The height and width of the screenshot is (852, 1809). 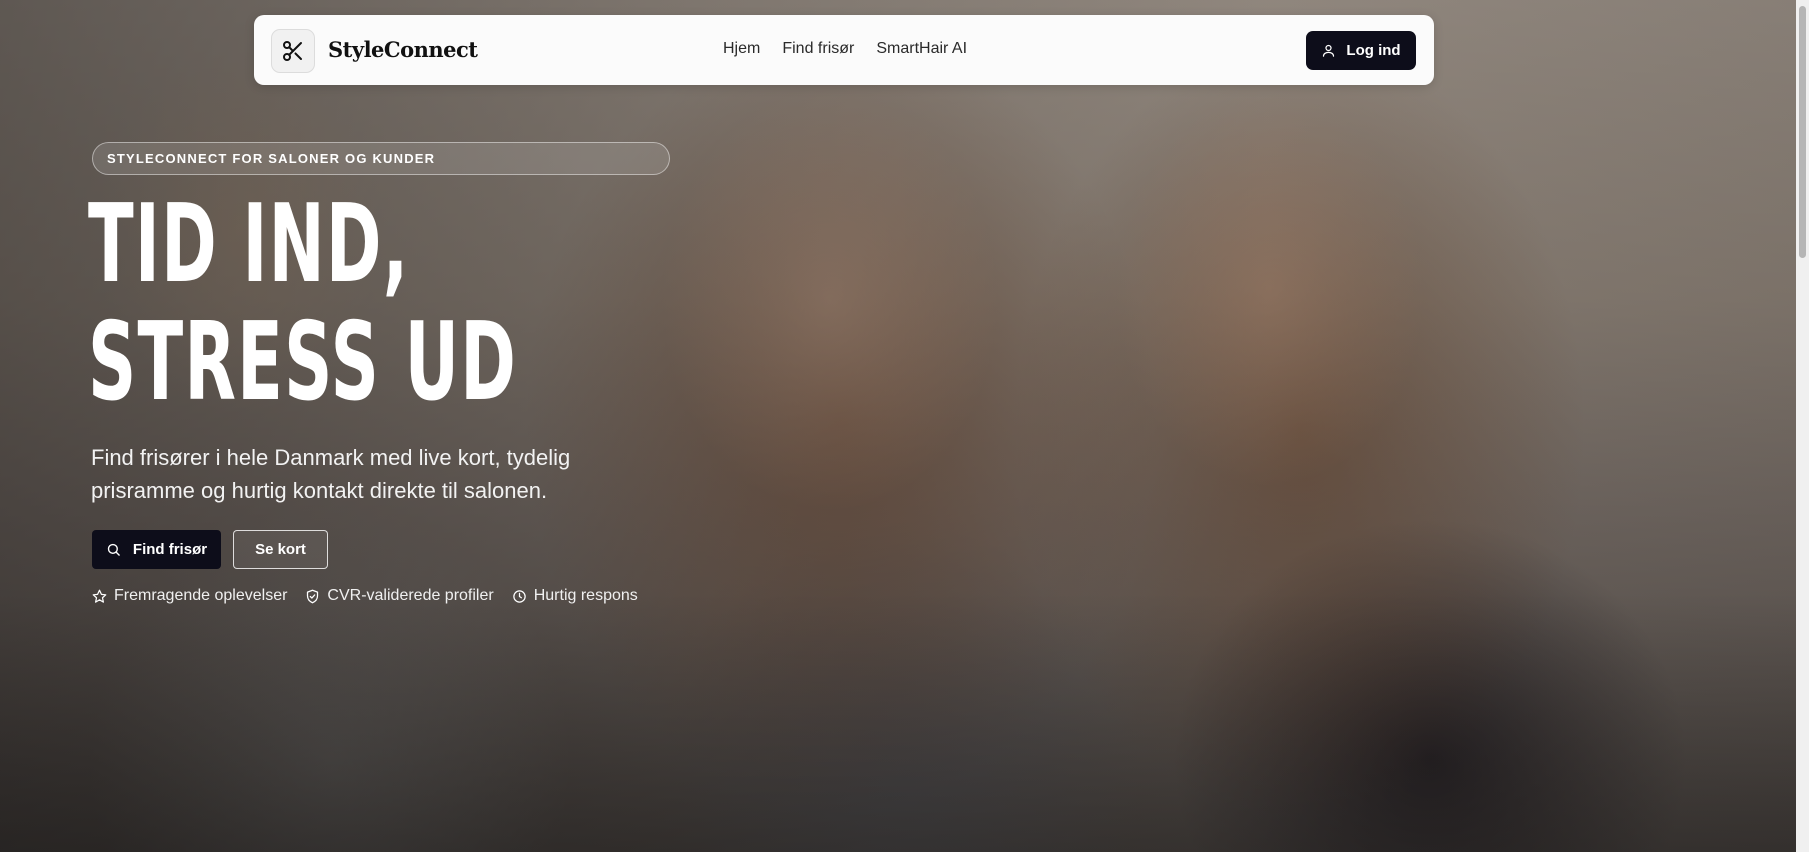 What do you see at coordinates (585, 595) in the screenshot?
I see `feature-label: Hurtig respons` at bounding box center [585, 595].